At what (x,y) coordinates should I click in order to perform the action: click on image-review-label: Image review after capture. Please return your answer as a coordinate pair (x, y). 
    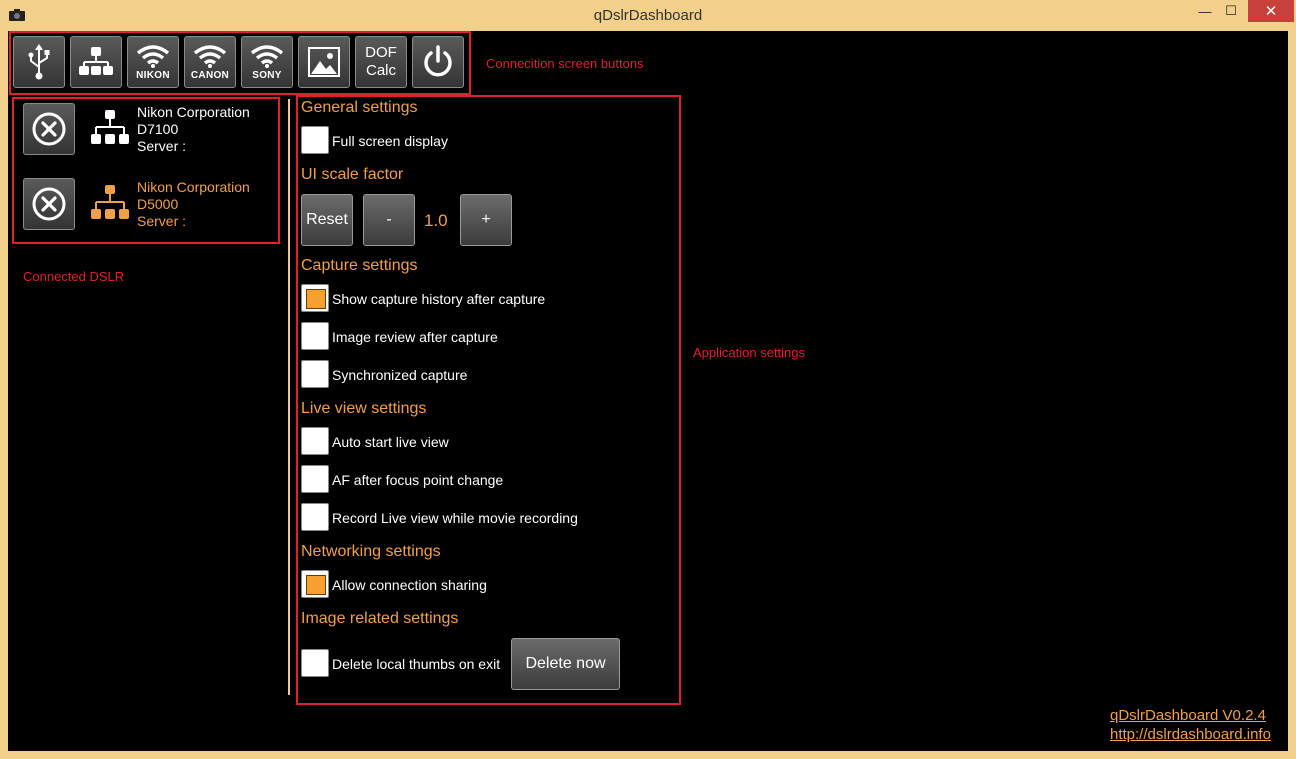
    Looking at the image, I should click on (415, 337).